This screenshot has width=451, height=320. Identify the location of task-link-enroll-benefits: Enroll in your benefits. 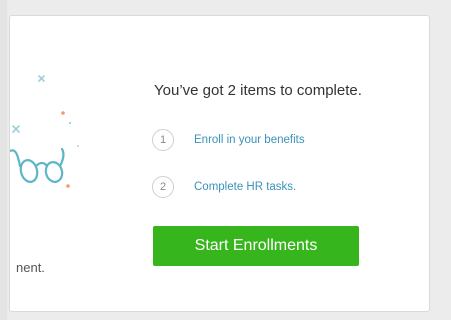
(249, 140).